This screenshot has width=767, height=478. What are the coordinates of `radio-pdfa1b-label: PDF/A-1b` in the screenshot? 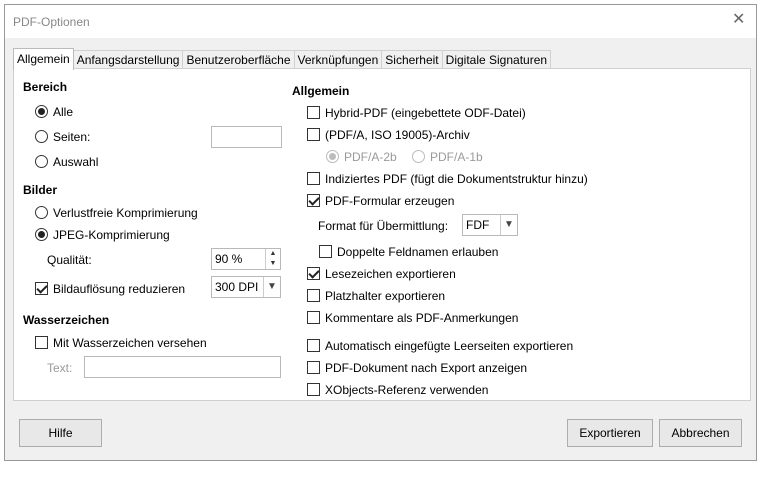 It's located at (456, 156).